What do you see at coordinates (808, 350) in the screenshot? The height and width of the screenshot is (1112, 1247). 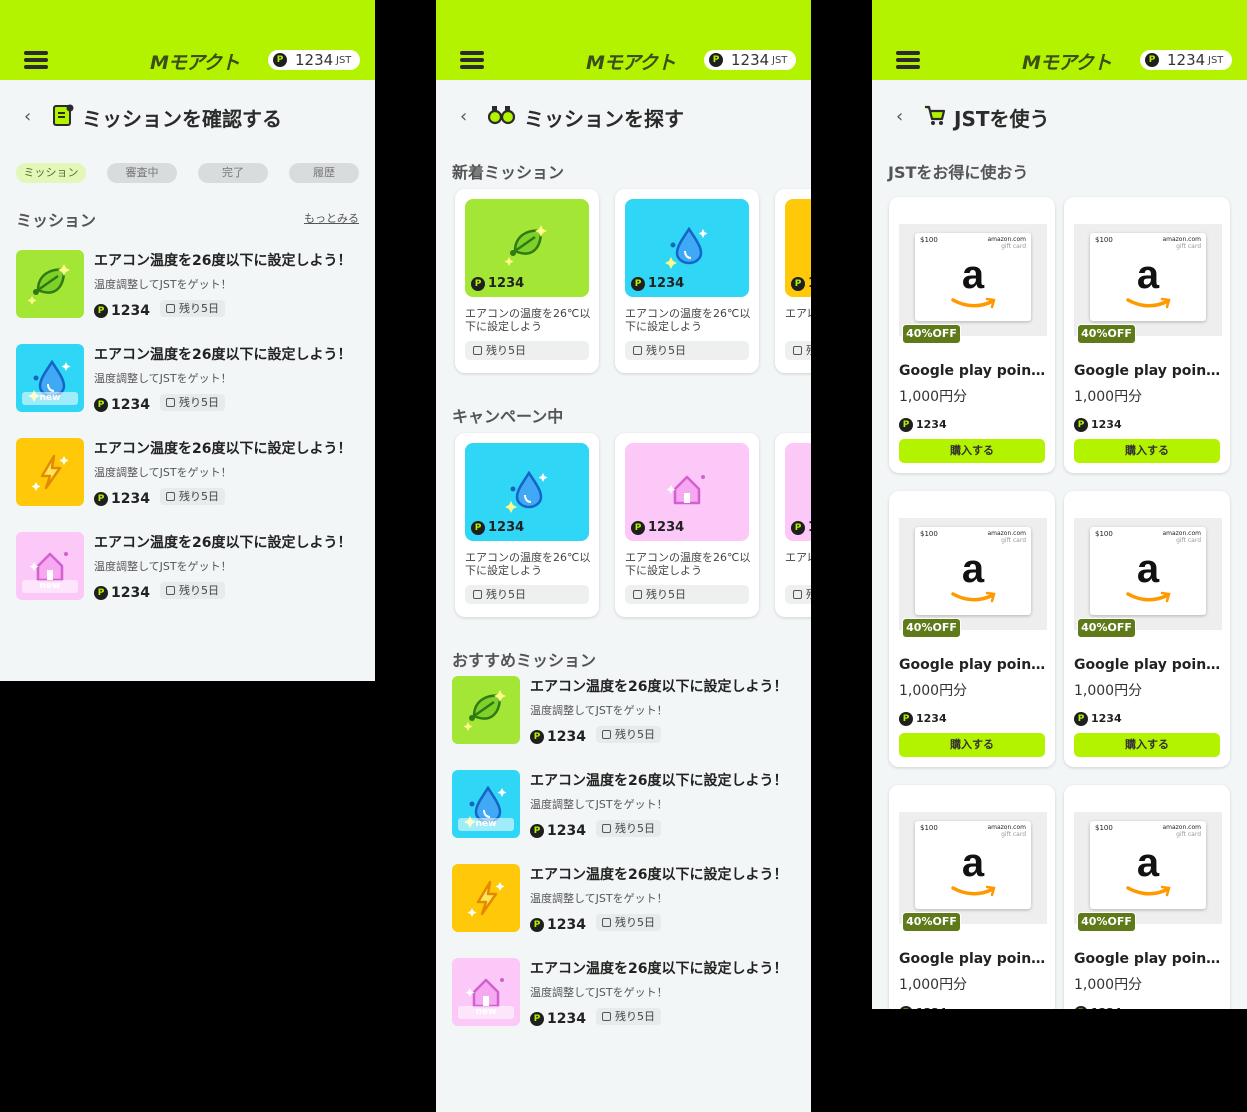 I see `days-text: 残` at bounding box center [808, 350].